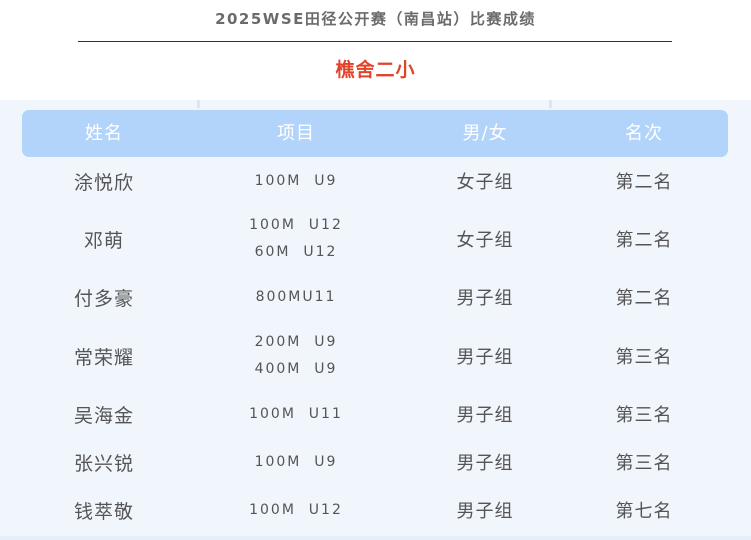 The height and width of the screenshot is (540, 751). I want to click on athlete-name: 张兴锐, so click(103, 463).